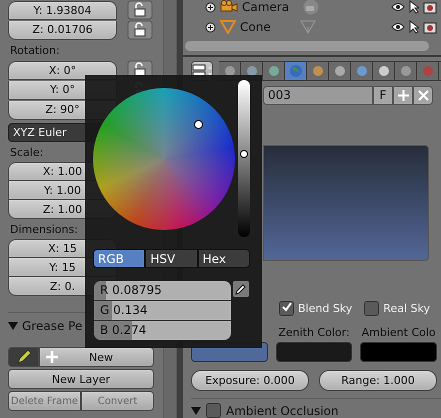  What do you see at coordinates (26, 153) in the screenshot?
I see `section-label: Scale:` at bounding box center [26, 153].